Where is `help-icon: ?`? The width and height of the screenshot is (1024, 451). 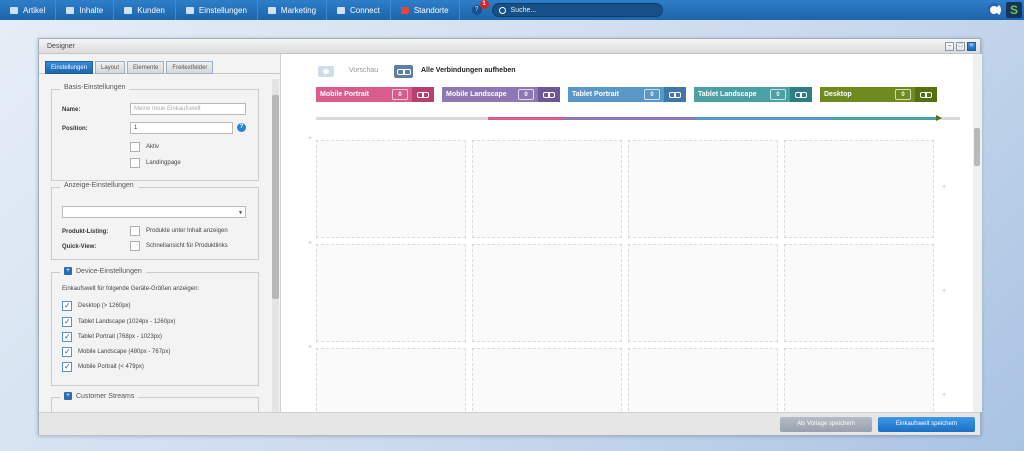 help-icon: ? is located at coordinates (241, 127).